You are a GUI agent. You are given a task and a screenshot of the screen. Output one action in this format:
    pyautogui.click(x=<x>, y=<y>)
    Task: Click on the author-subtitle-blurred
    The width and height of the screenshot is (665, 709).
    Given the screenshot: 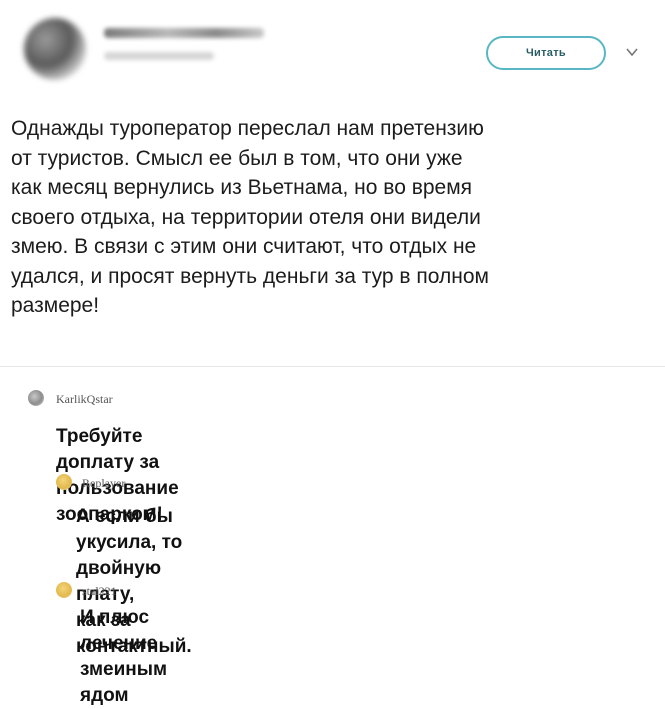 What is the action you would take?
    pyautogui.click(x=159, y=56)
    